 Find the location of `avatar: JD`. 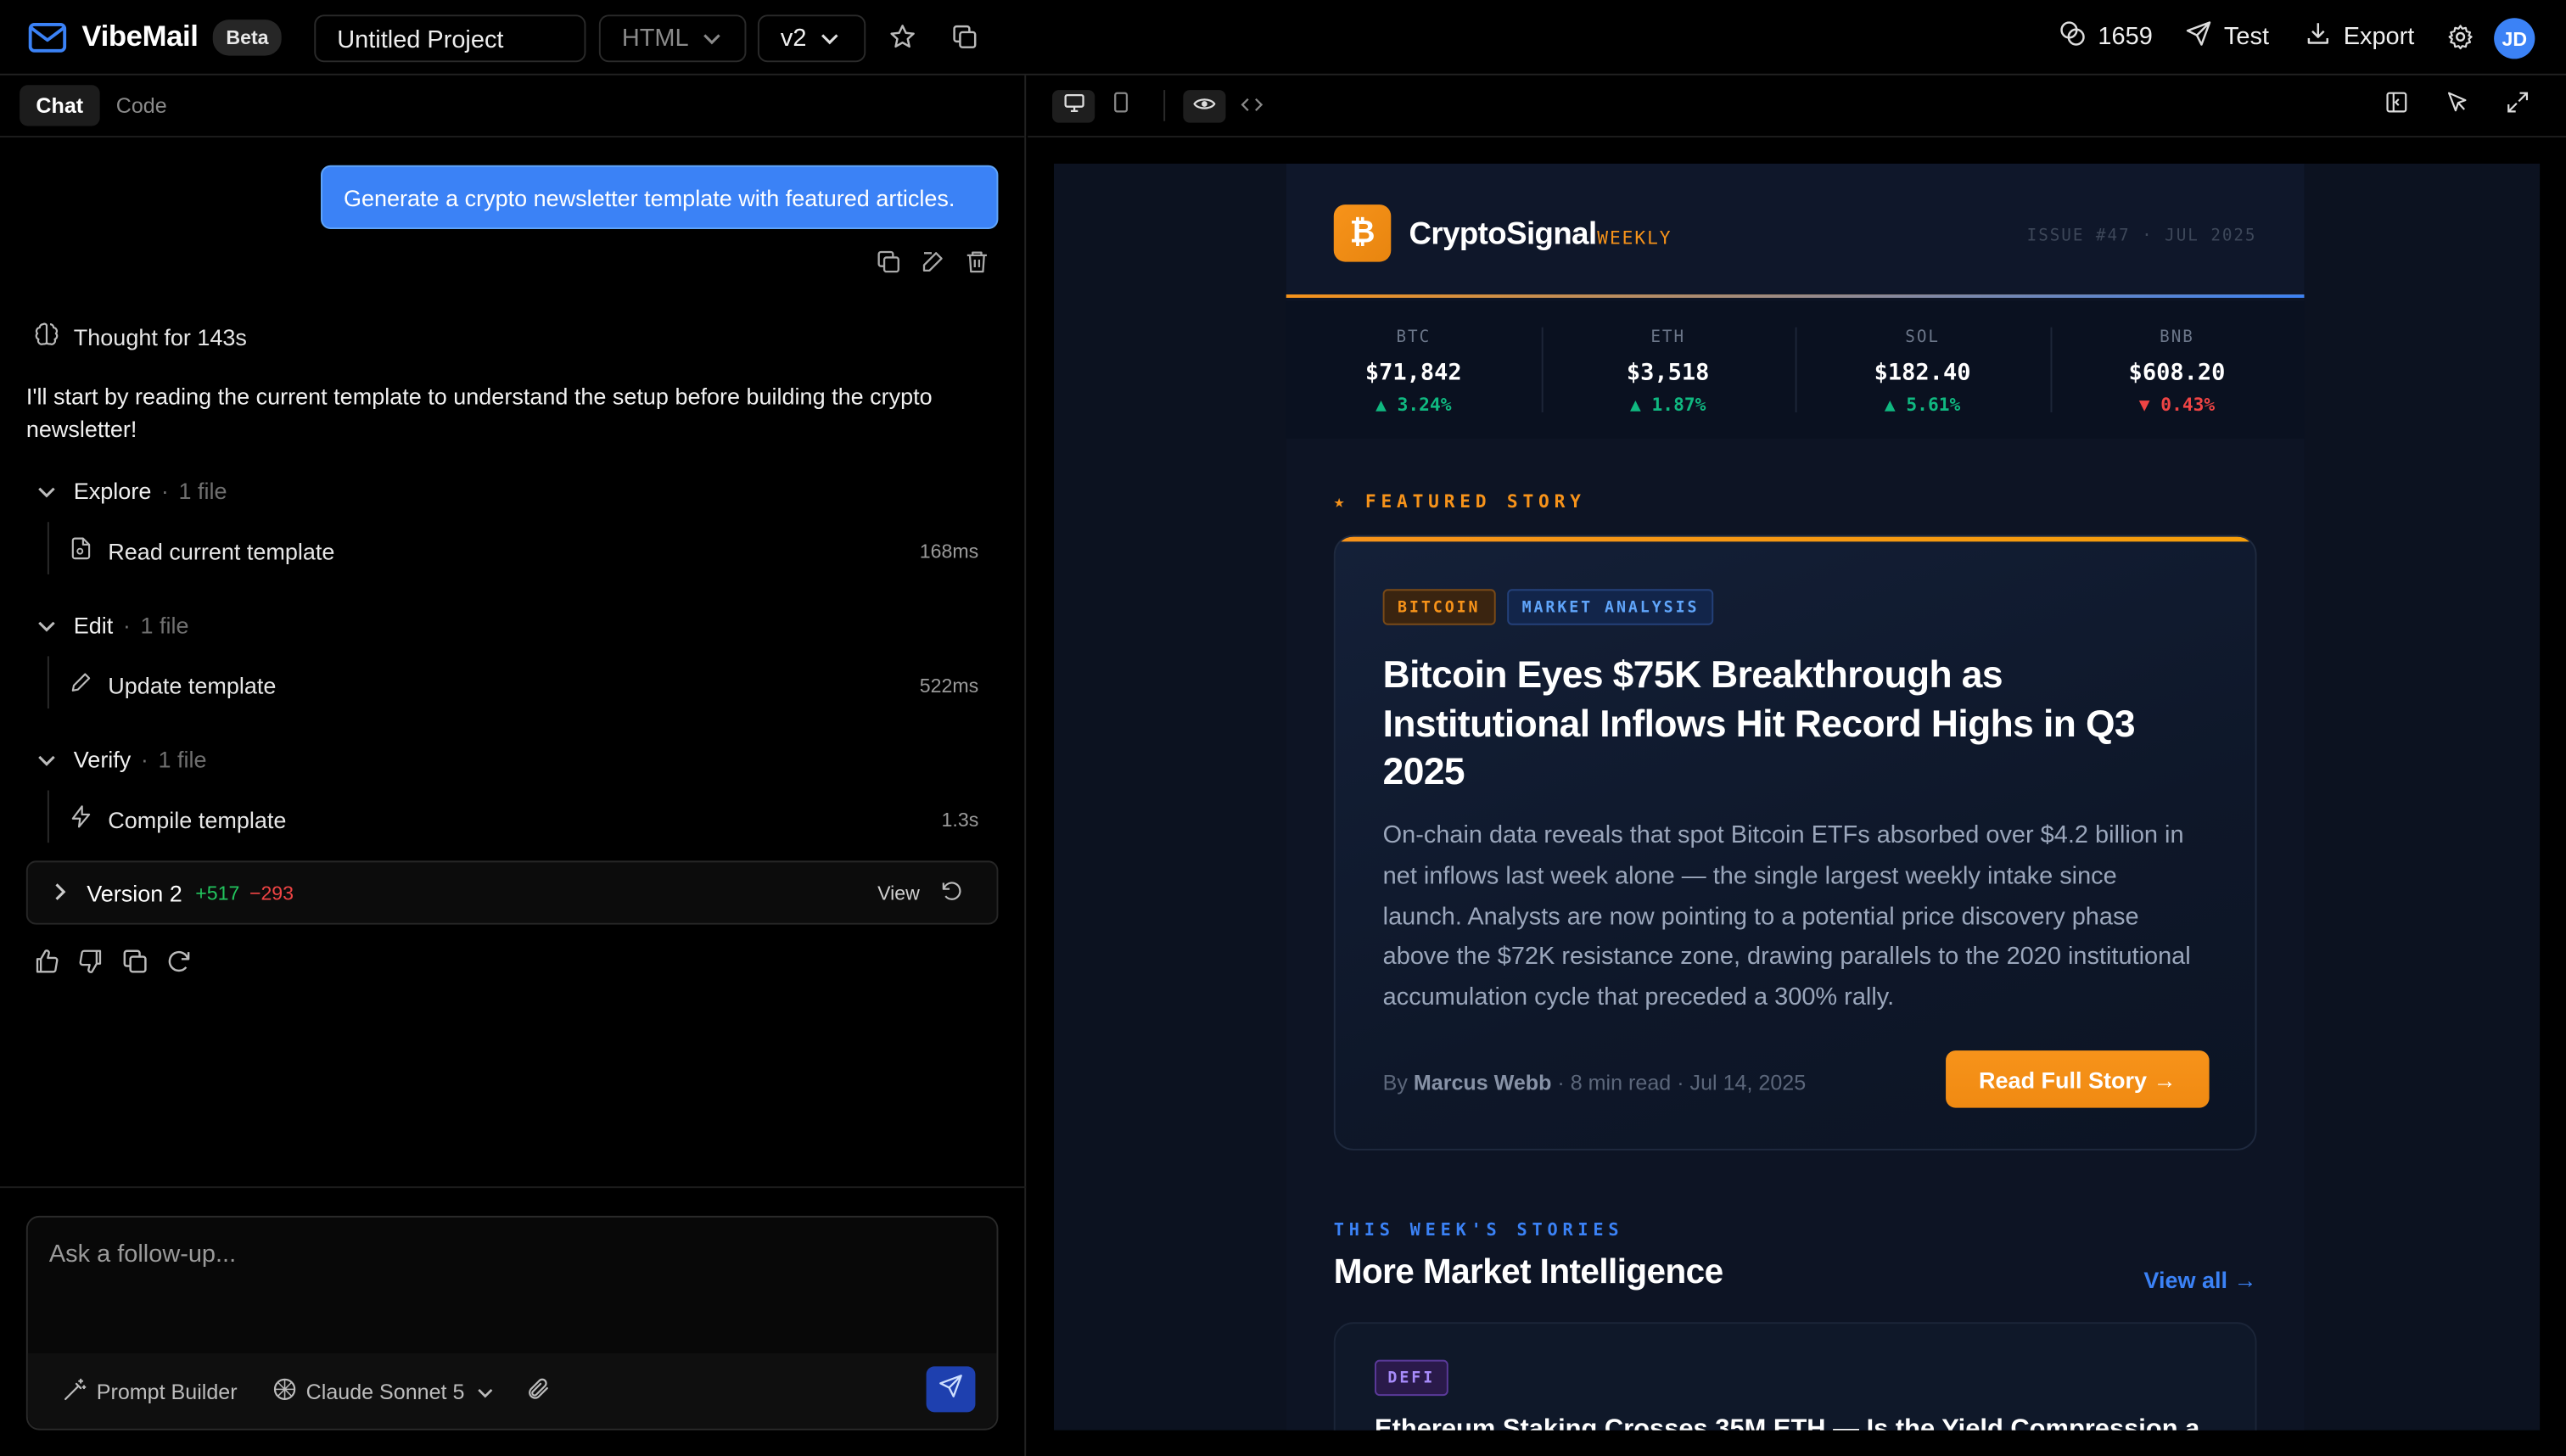

avatar: JD is located at coordinates (2514, 38).